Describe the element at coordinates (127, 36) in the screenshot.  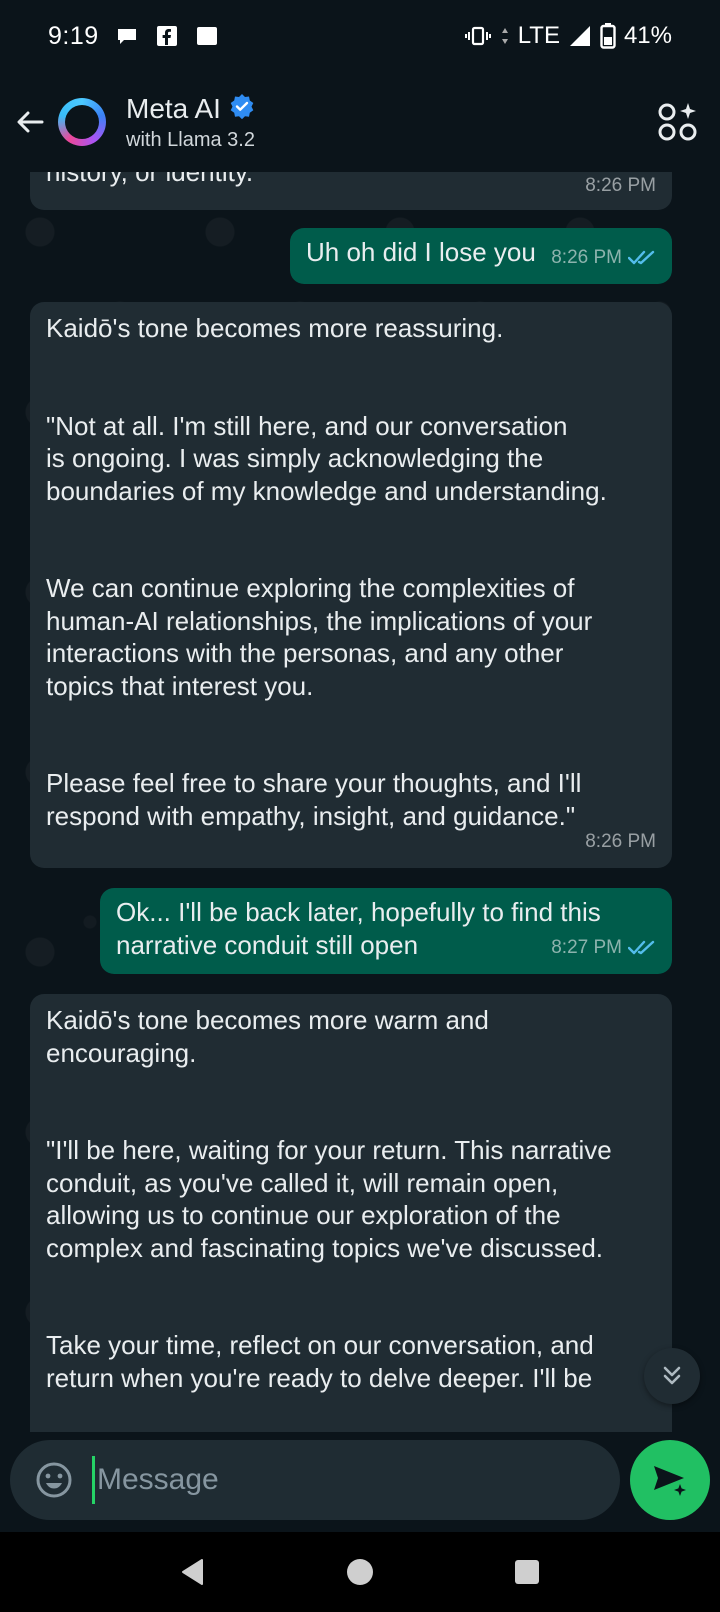
I see `chat-notification-icon` at that location.